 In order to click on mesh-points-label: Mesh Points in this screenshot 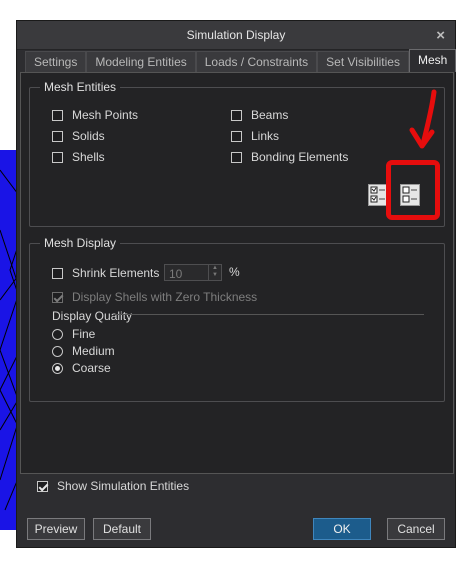, I will do `click(105, 115)`.